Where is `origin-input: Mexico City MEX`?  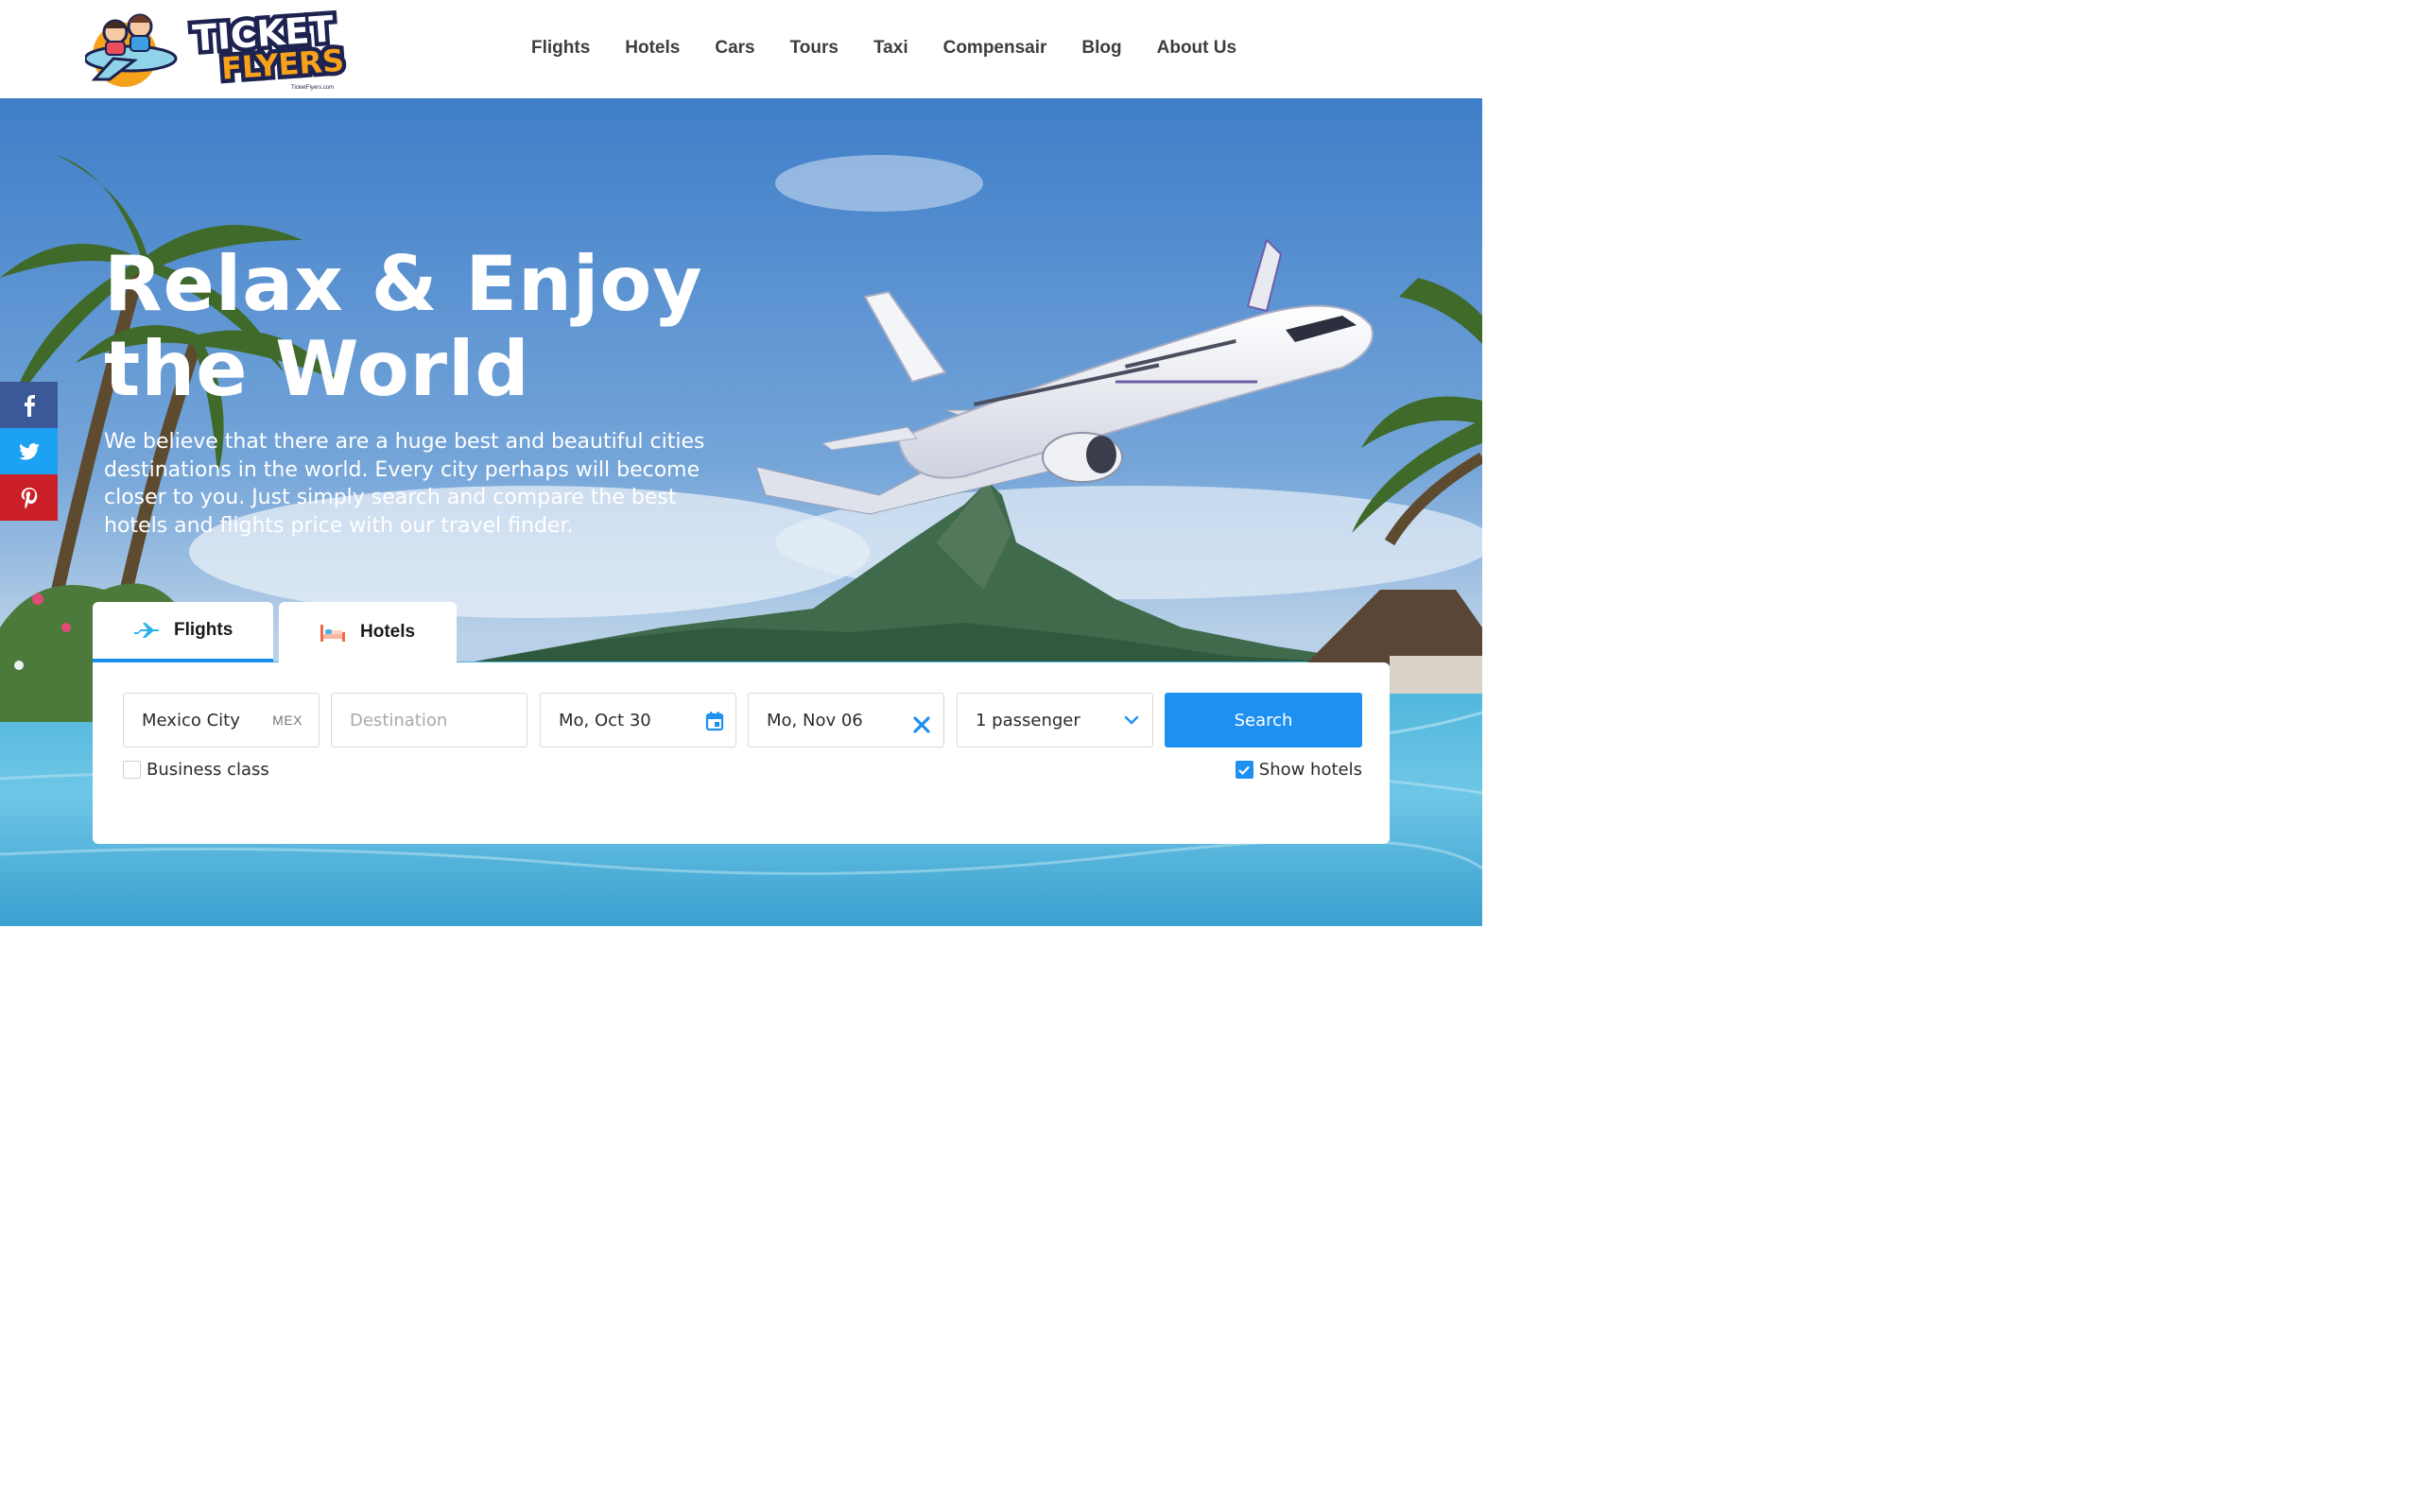
origin-input: Mexico City MEX is located at coordinates (221, 720).